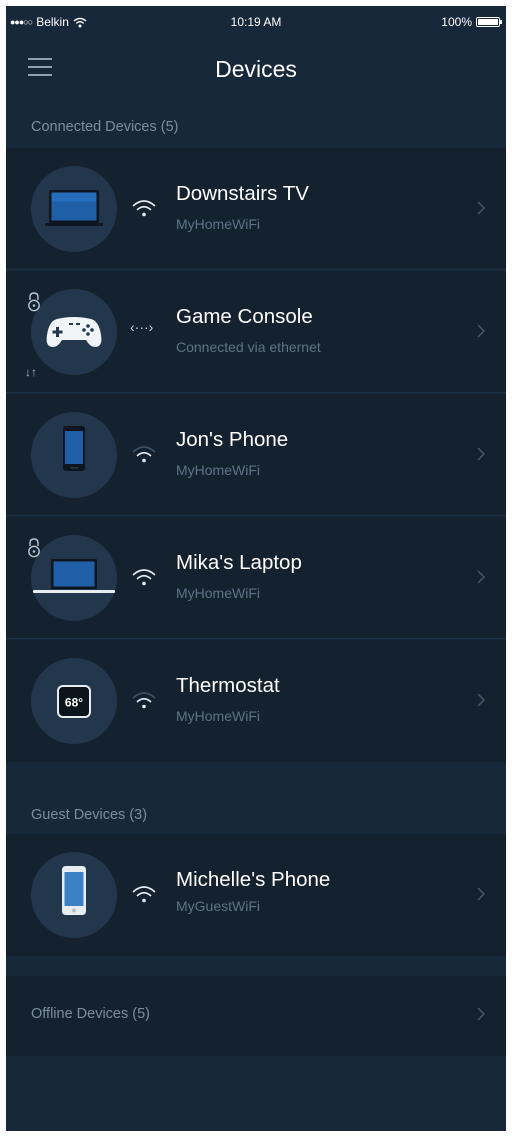 The height and width of the screenshot is (1137, 512). What do you see at coordinates (89, 815) in the screenshot?
I see `guest-devices-header: Guest Devices (3)` at bounding box center [89, 815].